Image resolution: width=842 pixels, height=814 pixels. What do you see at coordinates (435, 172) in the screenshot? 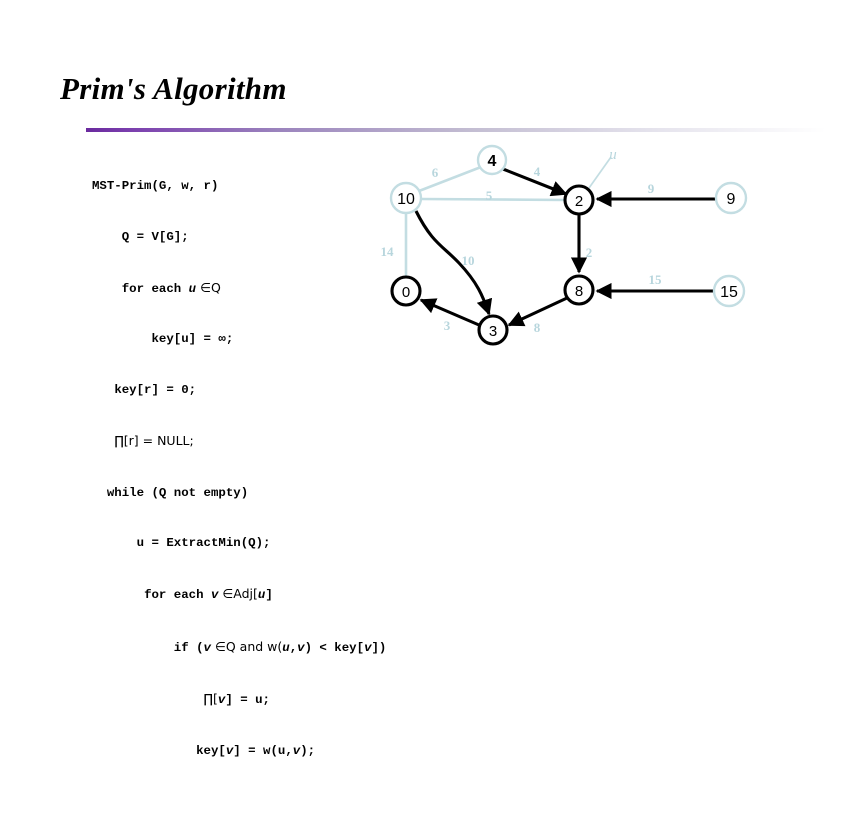
I see `weight-10-4: 6` at bounding box center [435, 172].